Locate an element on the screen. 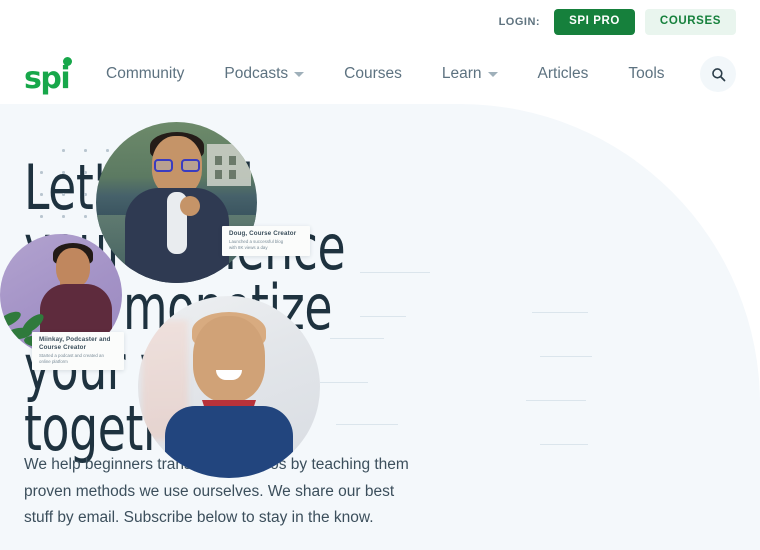 This screenshot has height=550, width=760. search-button is located at coordinates (718, 74).